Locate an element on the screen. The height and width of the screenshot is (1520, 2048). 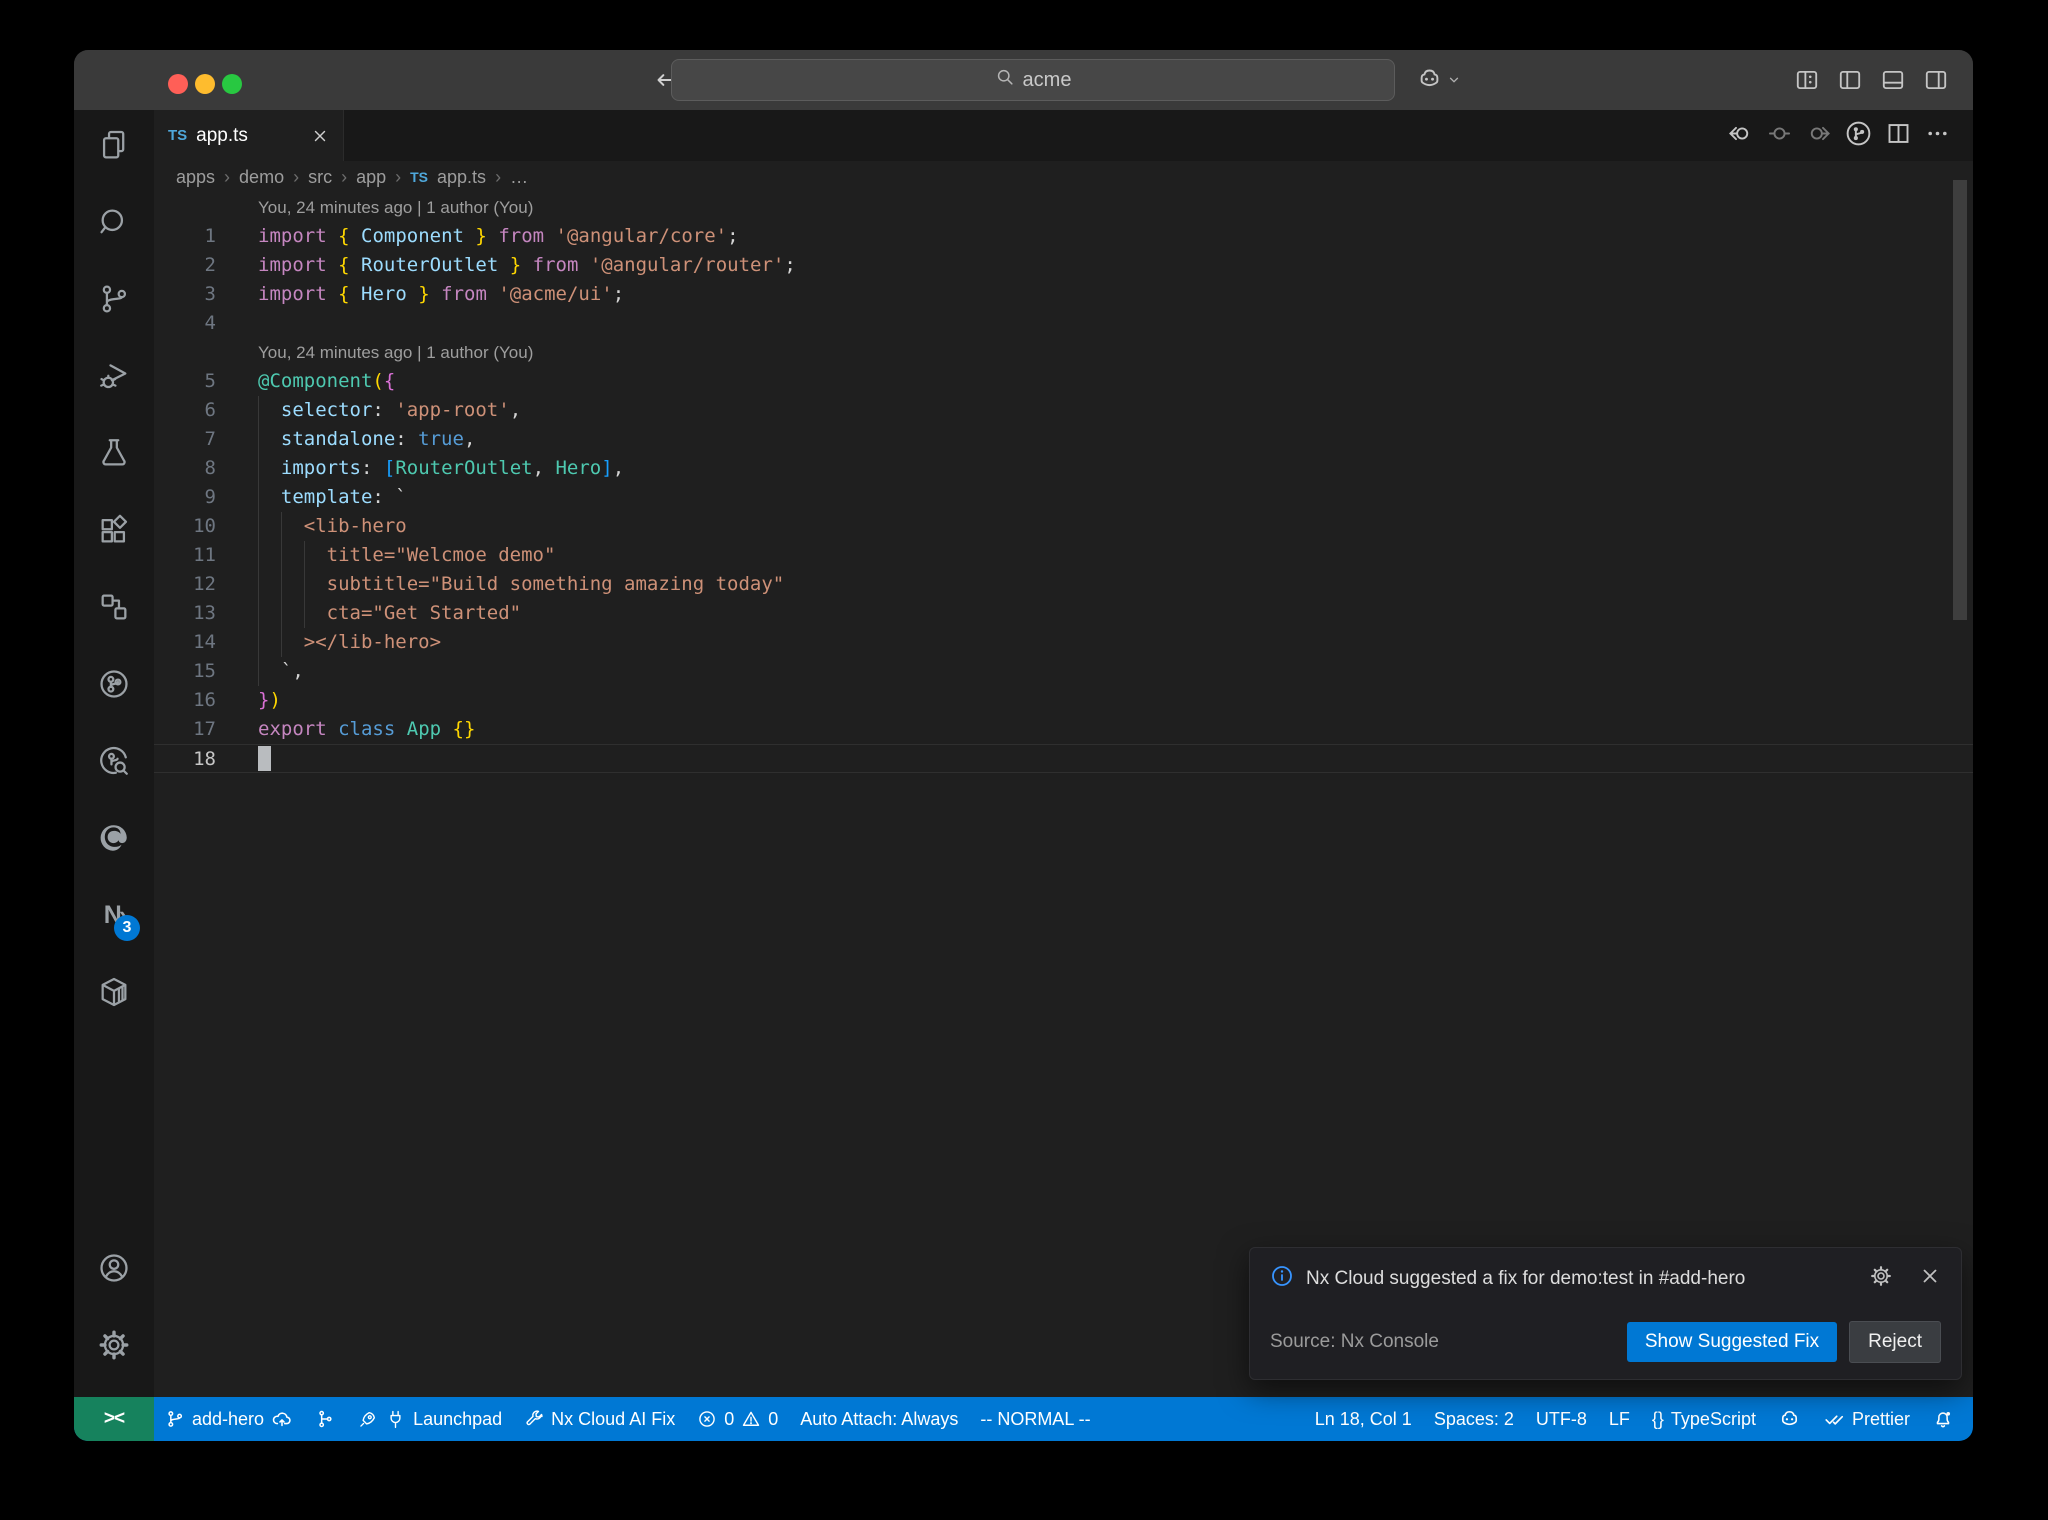
reject-button: Reject is located at coordinates (1895, 1342).